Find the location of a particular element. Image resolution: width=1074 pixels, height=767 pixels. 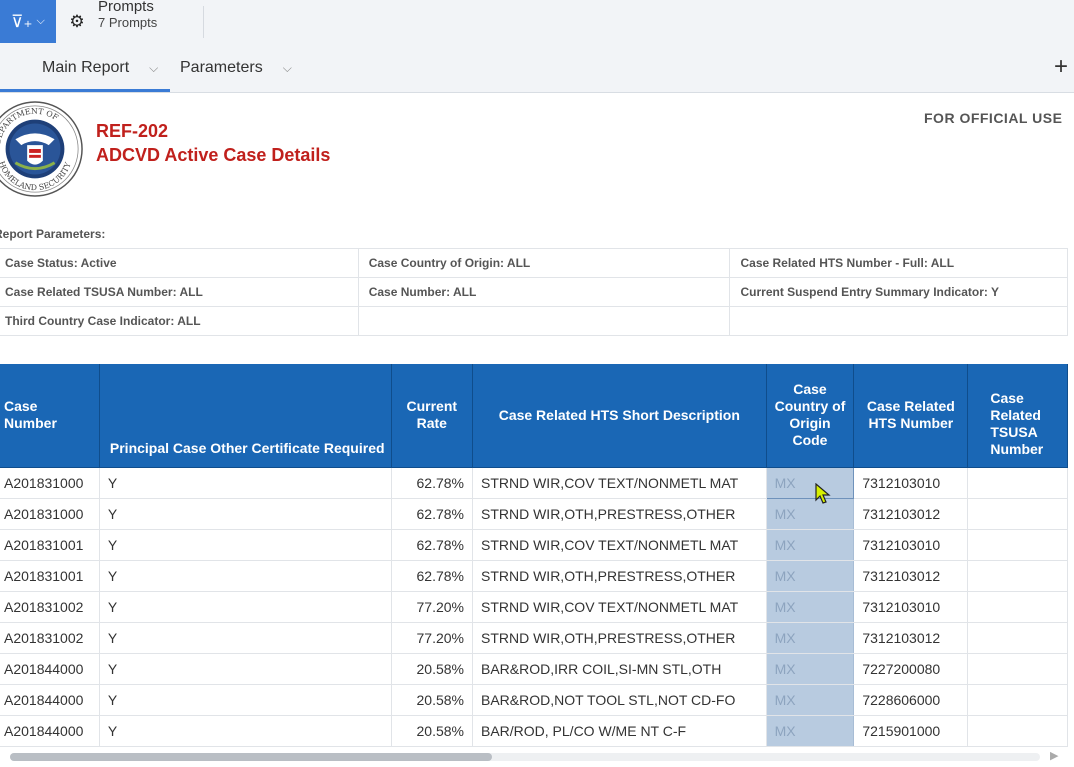

column-header-case-number: Case Number is located at coordinates (50, 416).